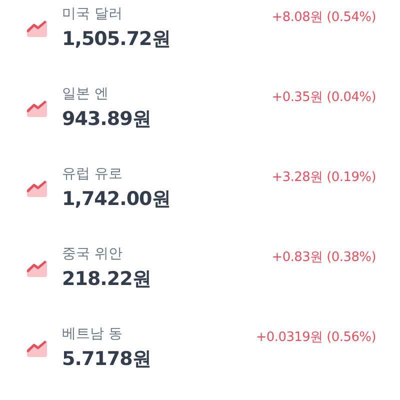  Describe the element at coordinates (324, 257) in the screenshot. I see `rate-change: +0.83원 (0.38%)` at that location.